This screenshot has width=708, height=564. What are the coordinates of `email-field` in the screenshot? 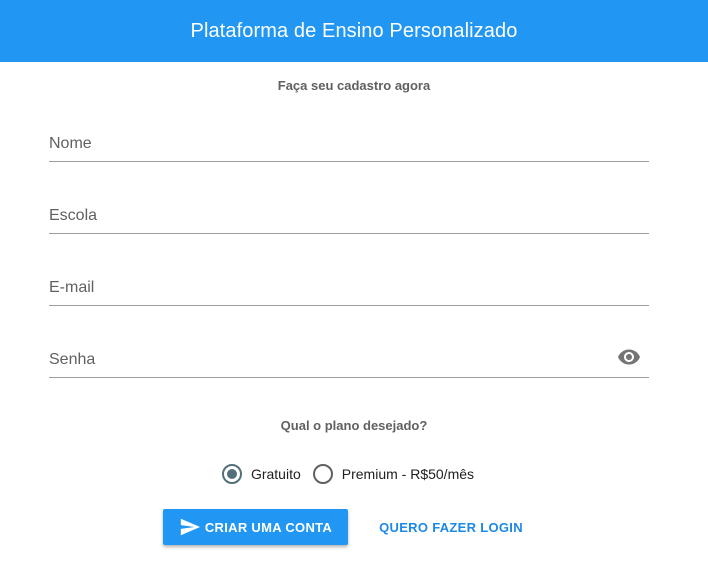 It's located at (349, 286).